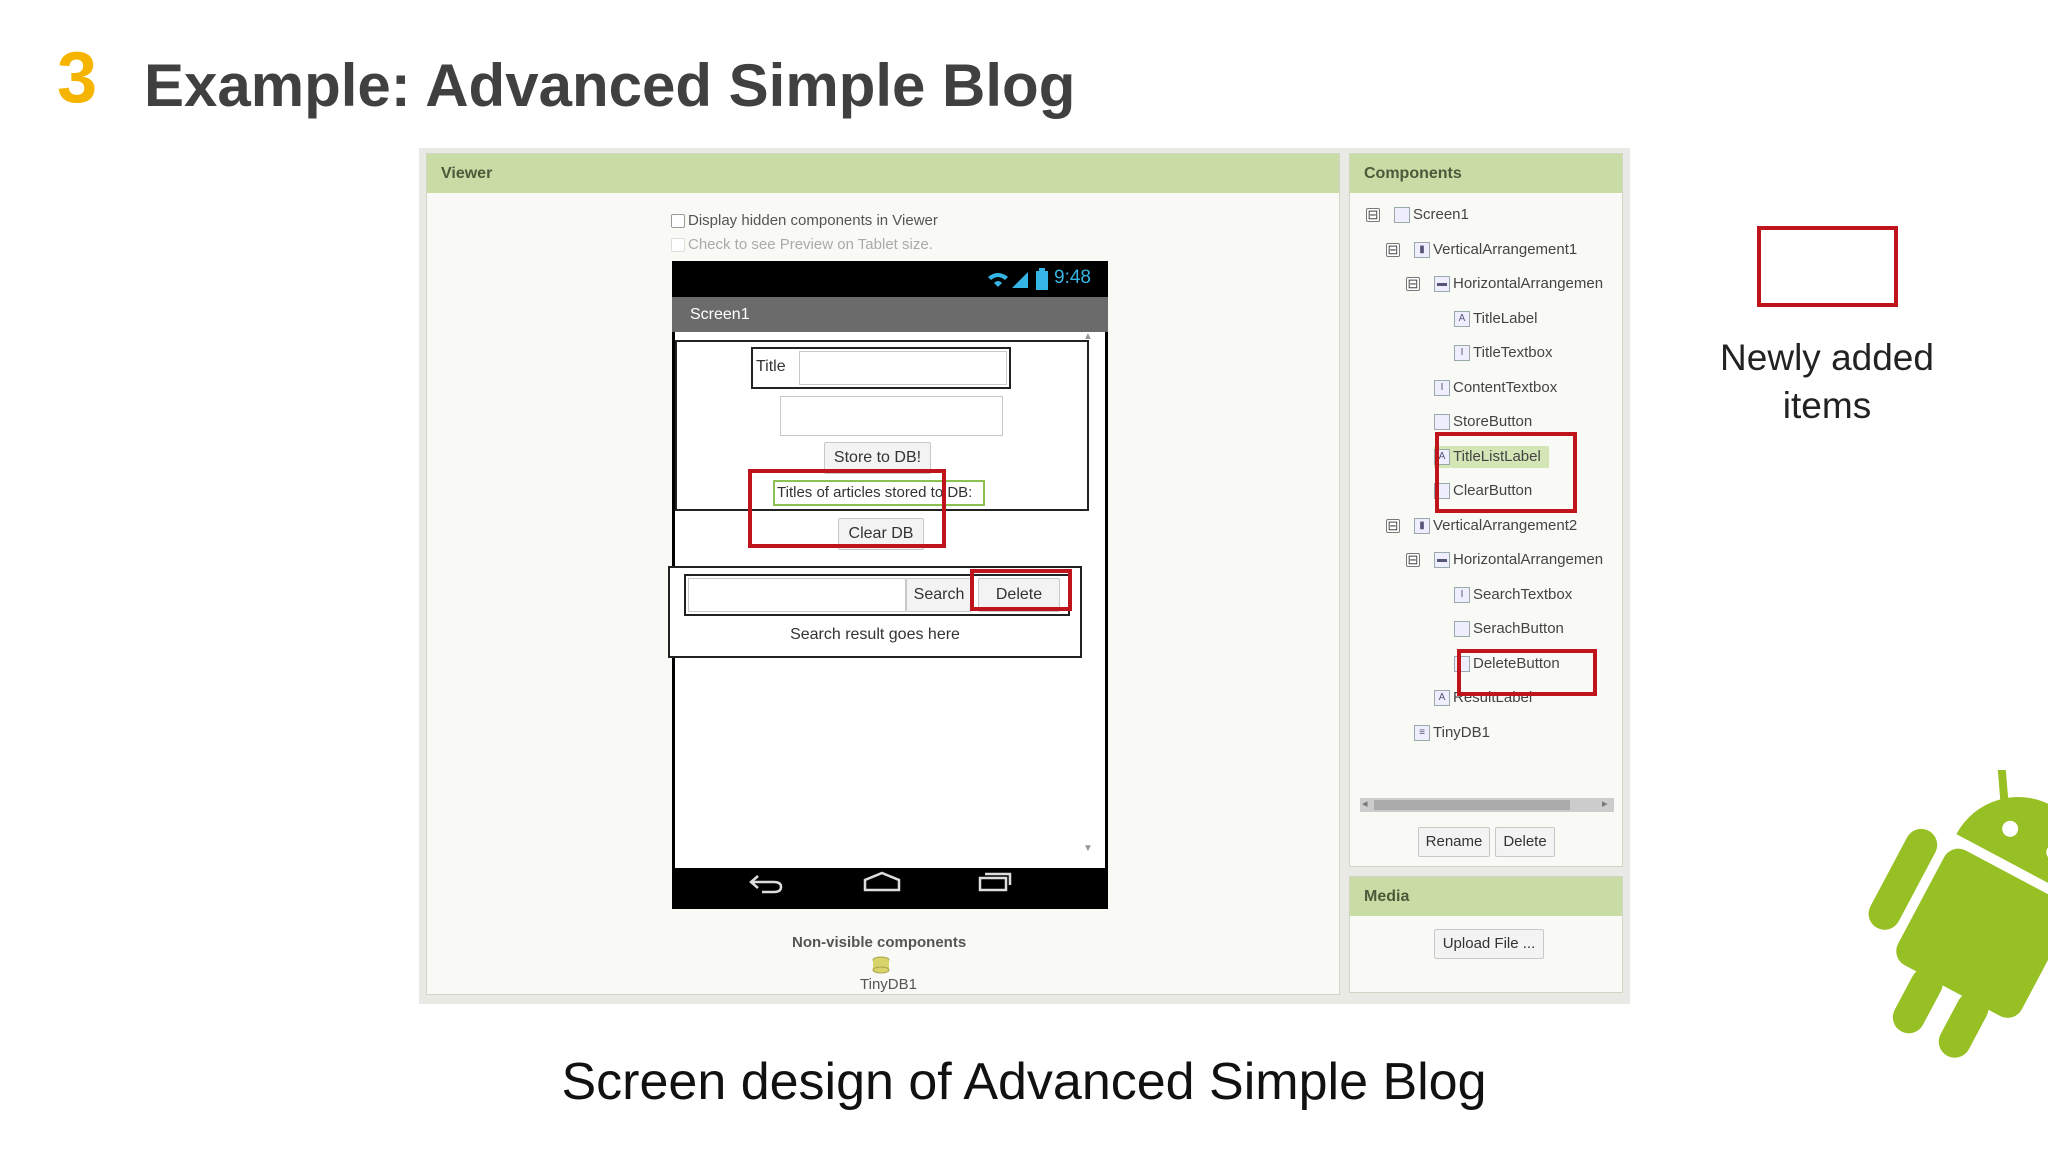 The width and height of the screenshot is (2048, 1152). I want to click on slide-caption: Screen design of Advanced Simple Blog, so click(1024, 1082).